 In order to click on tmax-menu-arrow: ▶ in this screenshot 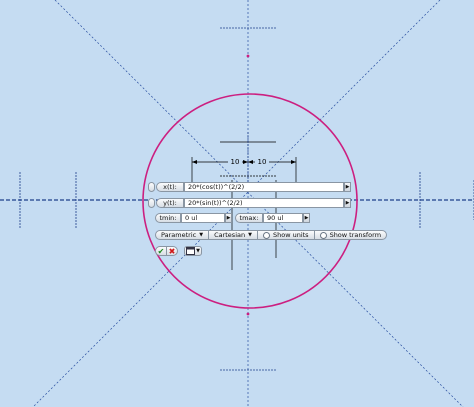, I will do `click(306, 218)`.